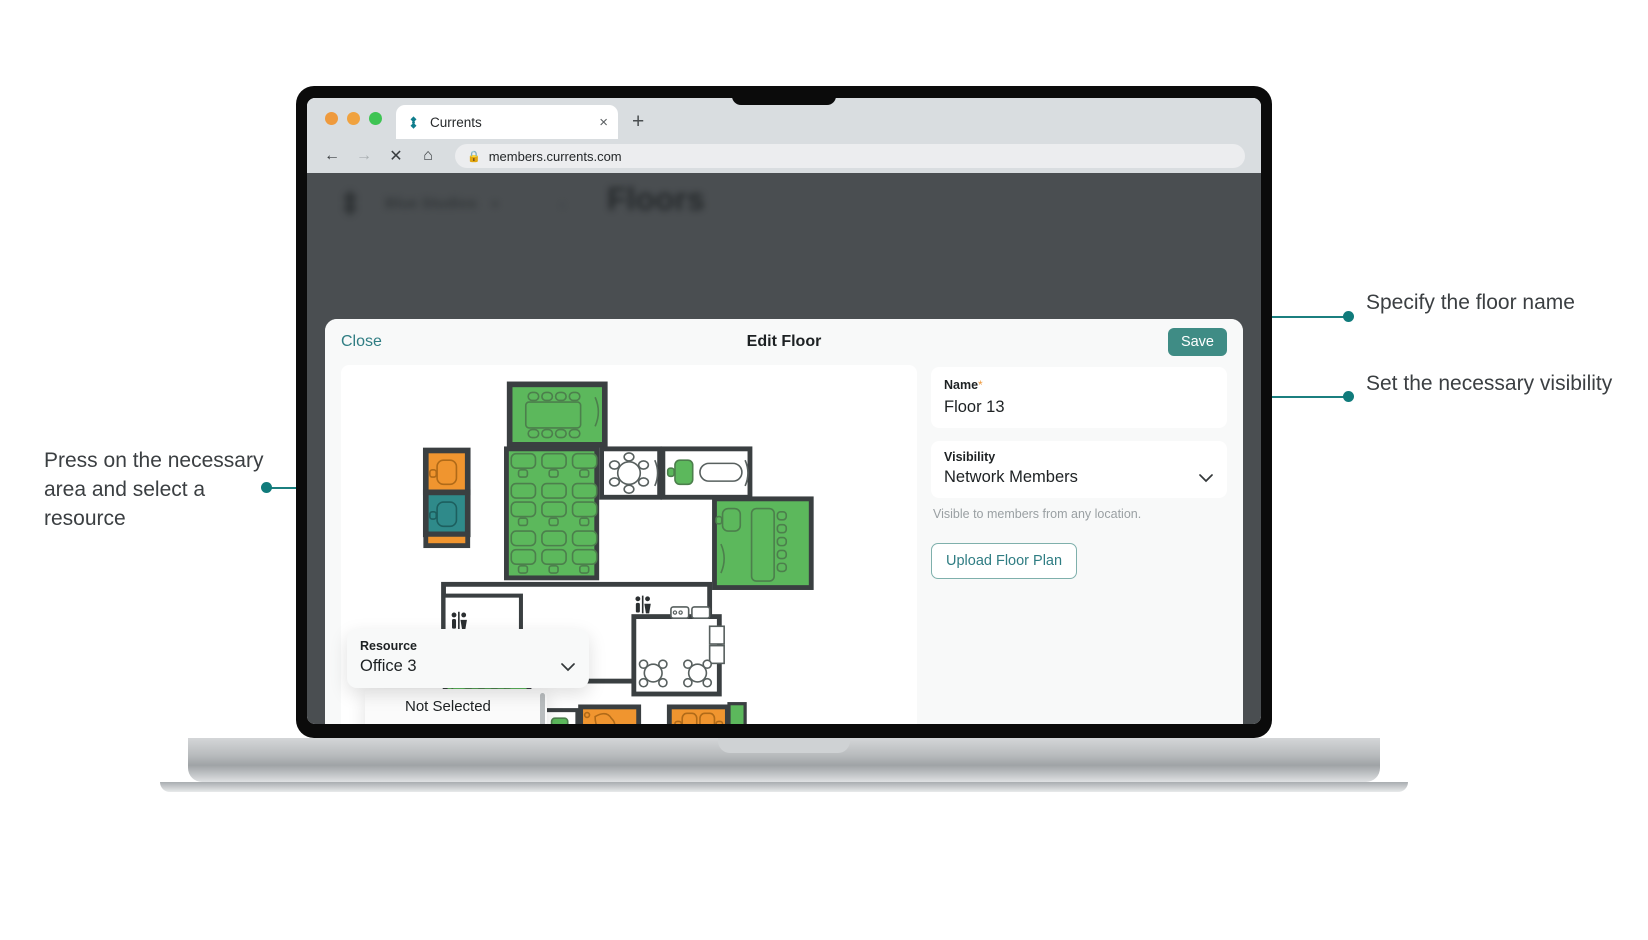 Image resolution: width=1648 pixels, height=940 pixels. I want to click on browser-tab-currents: Currents ×, so click(507, 122).